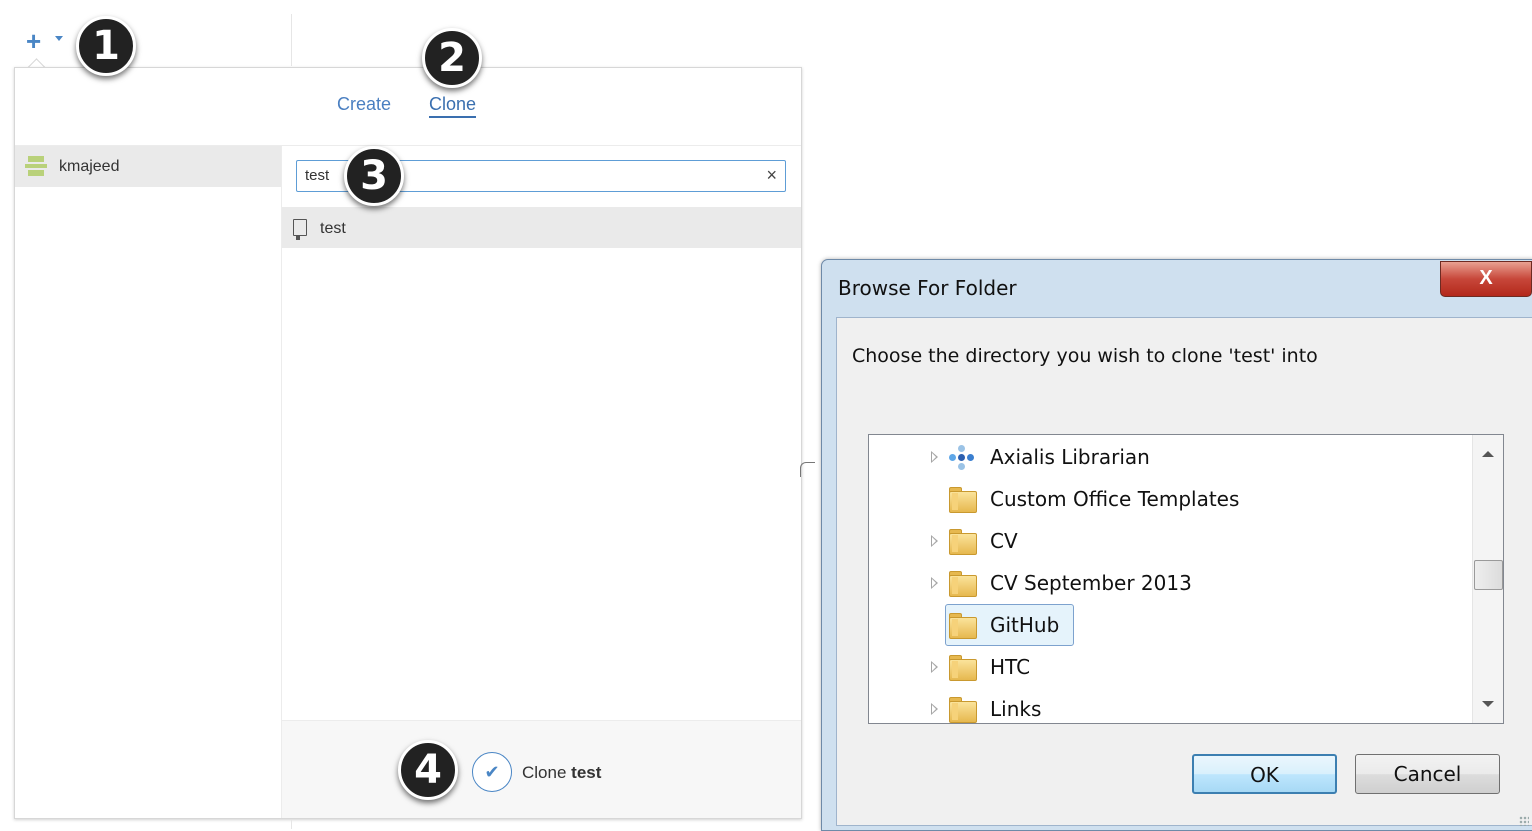  I want to click on tree-scrollbar, so click(1487, 579).